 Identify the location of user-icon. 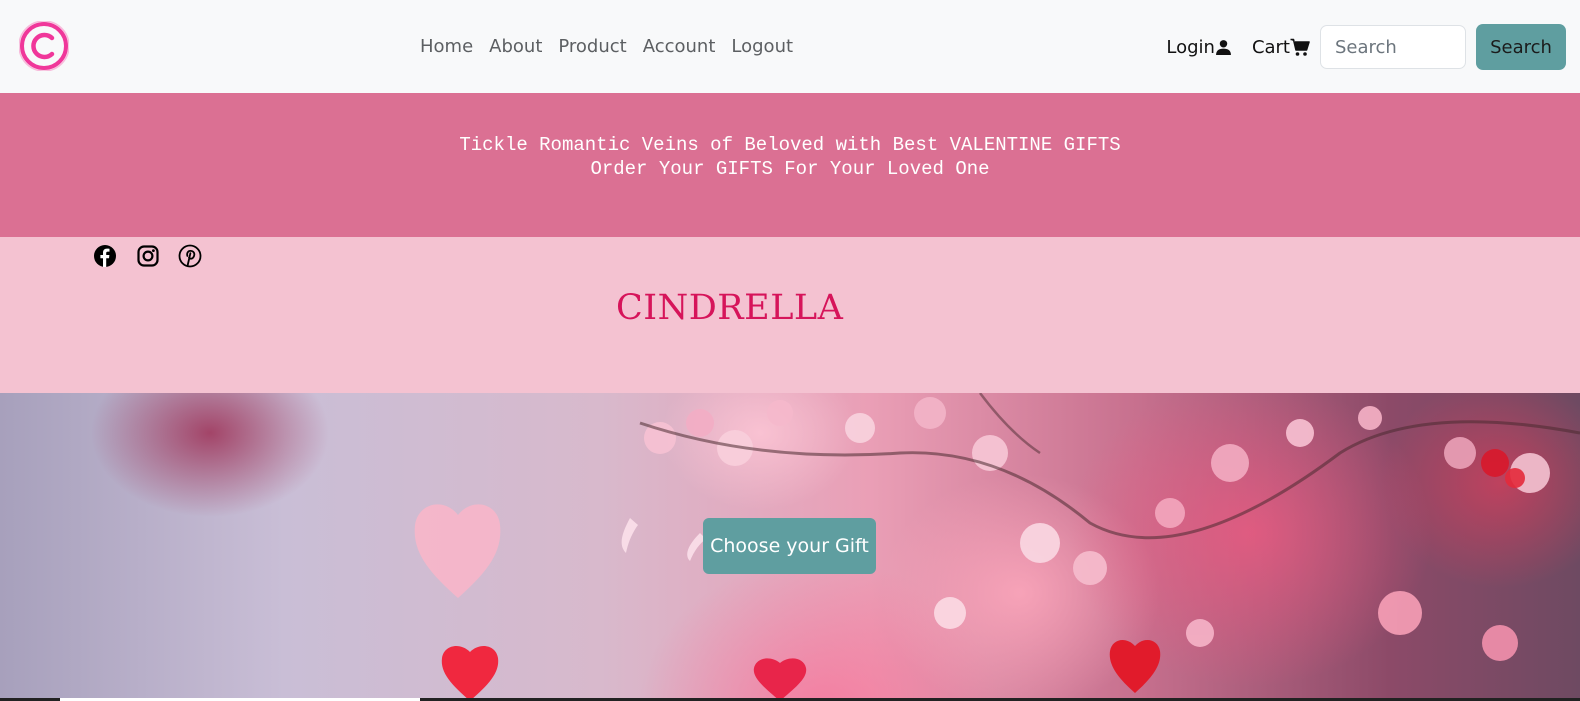
(1223, 47).